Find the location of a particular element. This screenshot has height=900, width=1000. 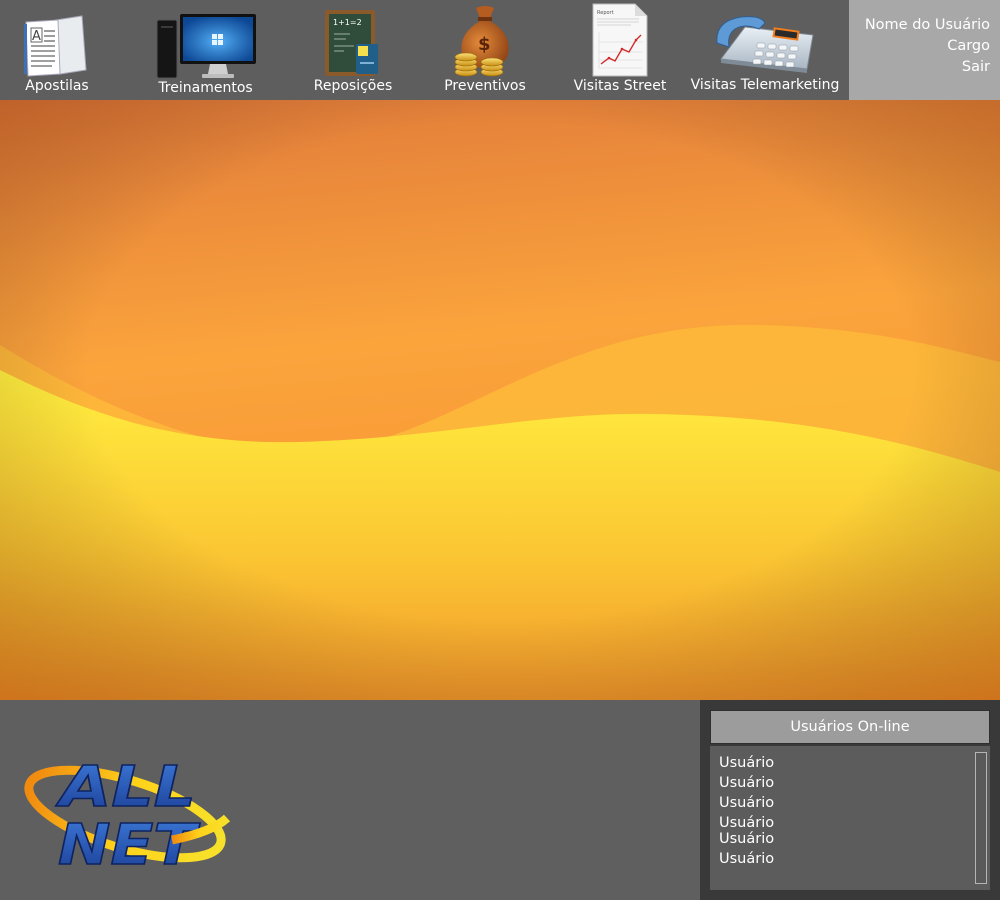

user-name: Nome do Usuário is located at coordinates (927, 25).